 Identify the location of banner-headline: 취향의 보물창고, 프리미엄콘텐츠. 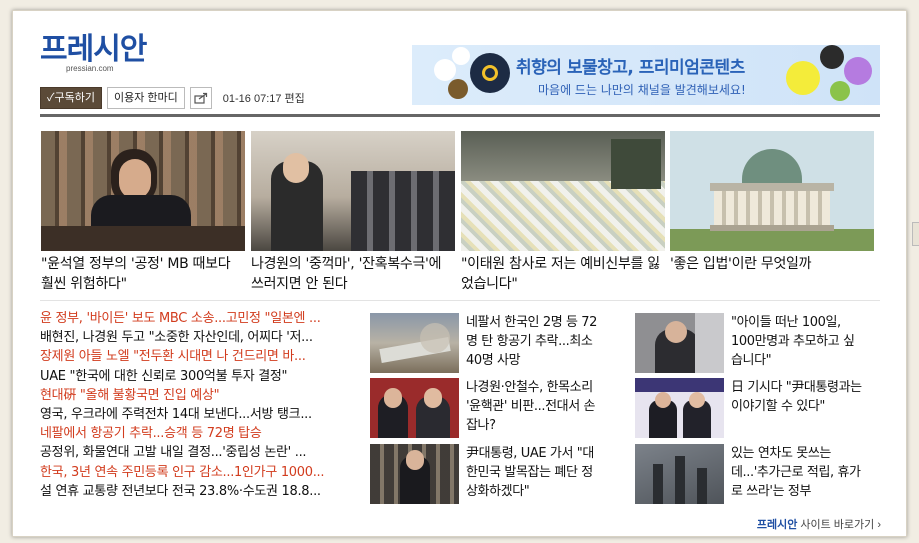
(630, 68).